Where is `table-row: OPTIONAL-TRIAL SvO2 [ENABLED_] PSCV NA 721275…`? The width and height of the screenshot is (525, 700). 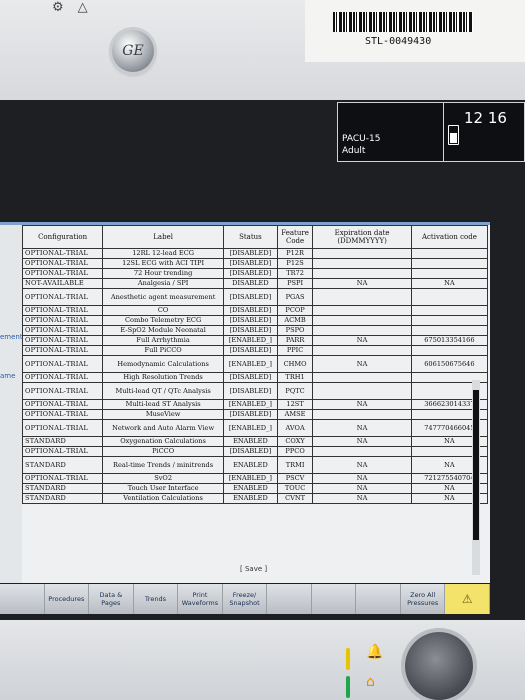
table-row: OPTIONAL-TRIAL SvO2 [ENABLED_] PSCV NA 721275… is located at coordinates (255, 478).